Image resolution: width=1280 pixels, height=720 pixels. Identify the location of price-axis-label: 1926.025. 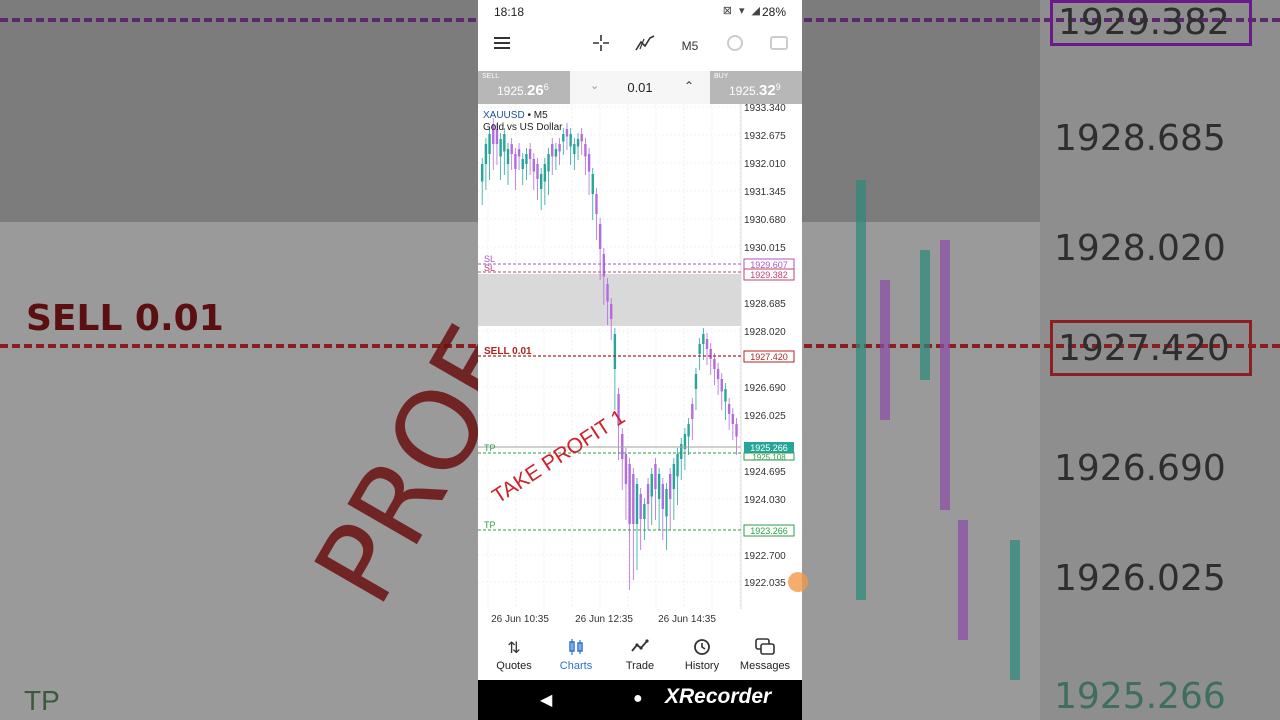
(765, 416).